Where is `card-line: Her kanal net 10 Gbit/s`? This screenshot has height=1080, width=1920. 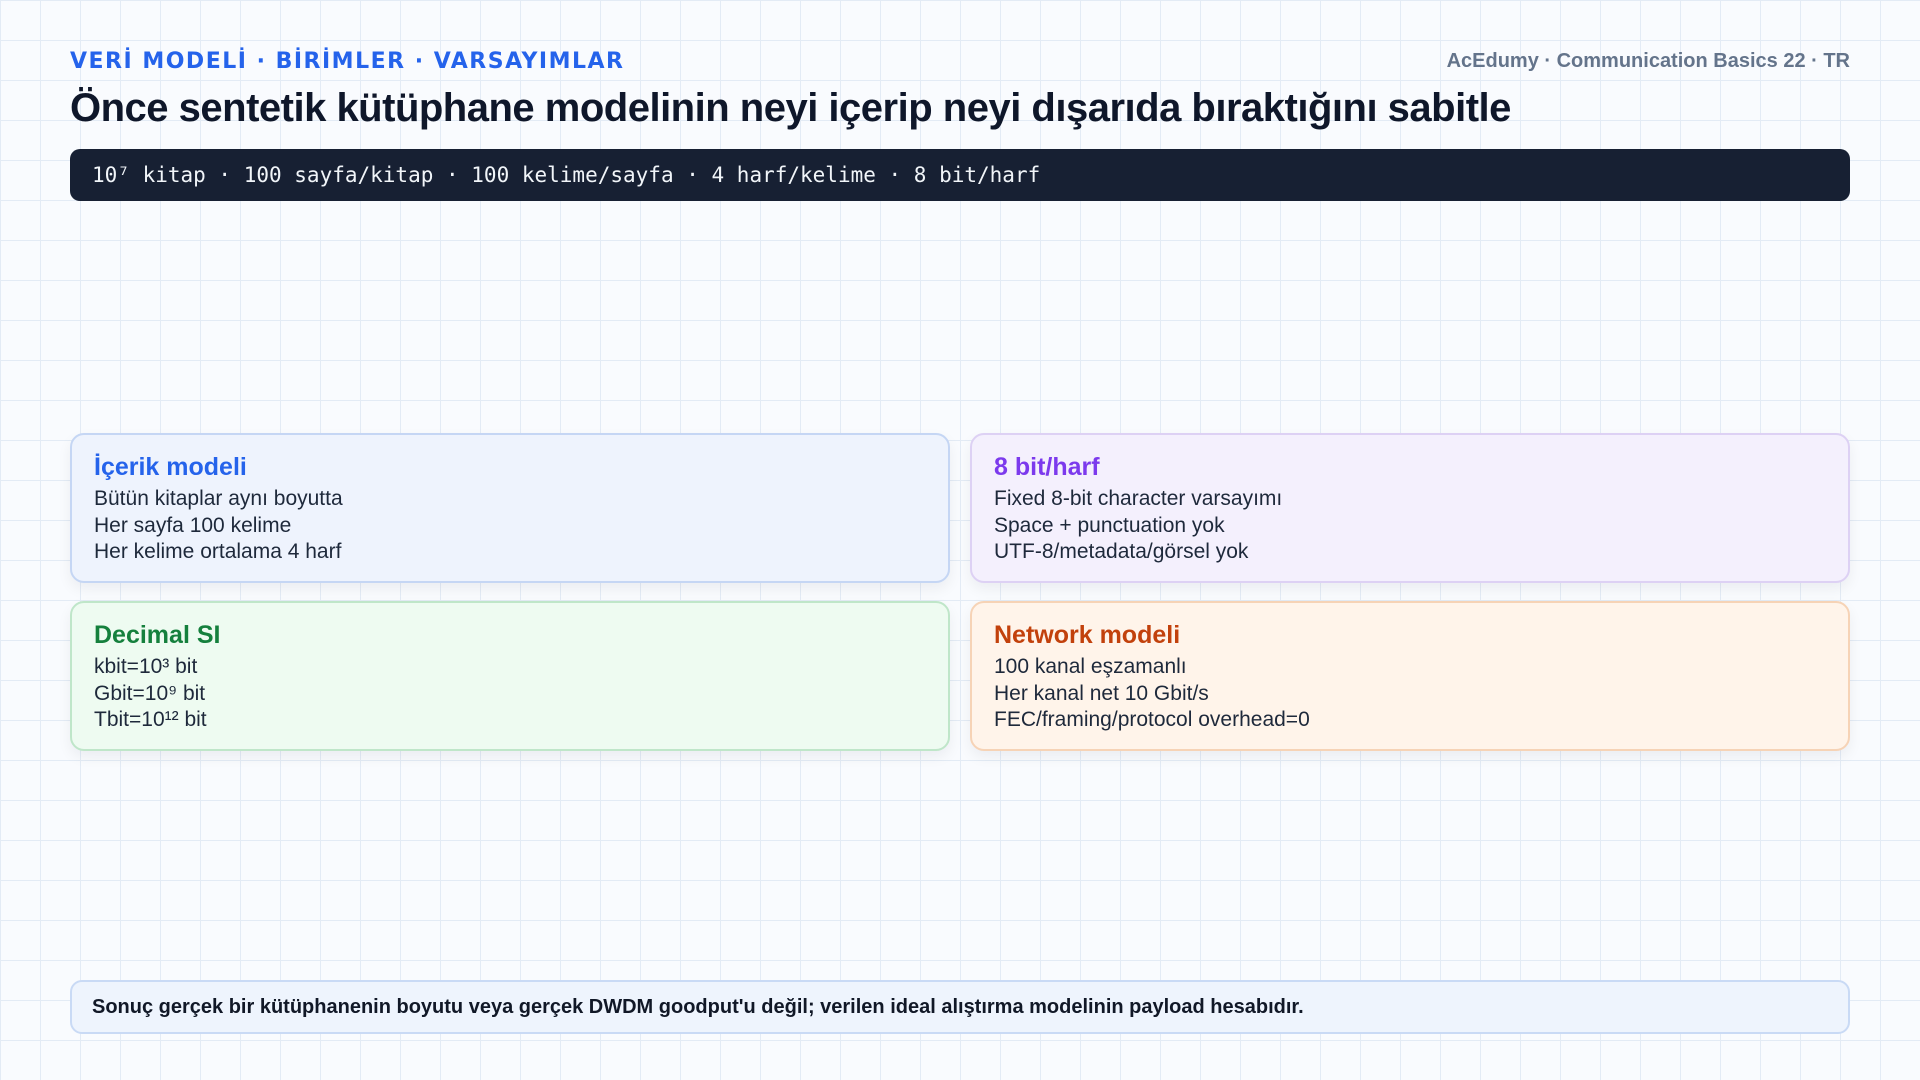
card-line: Her kanal net 10 Gbit/s is located at coordinates (1101, 693).